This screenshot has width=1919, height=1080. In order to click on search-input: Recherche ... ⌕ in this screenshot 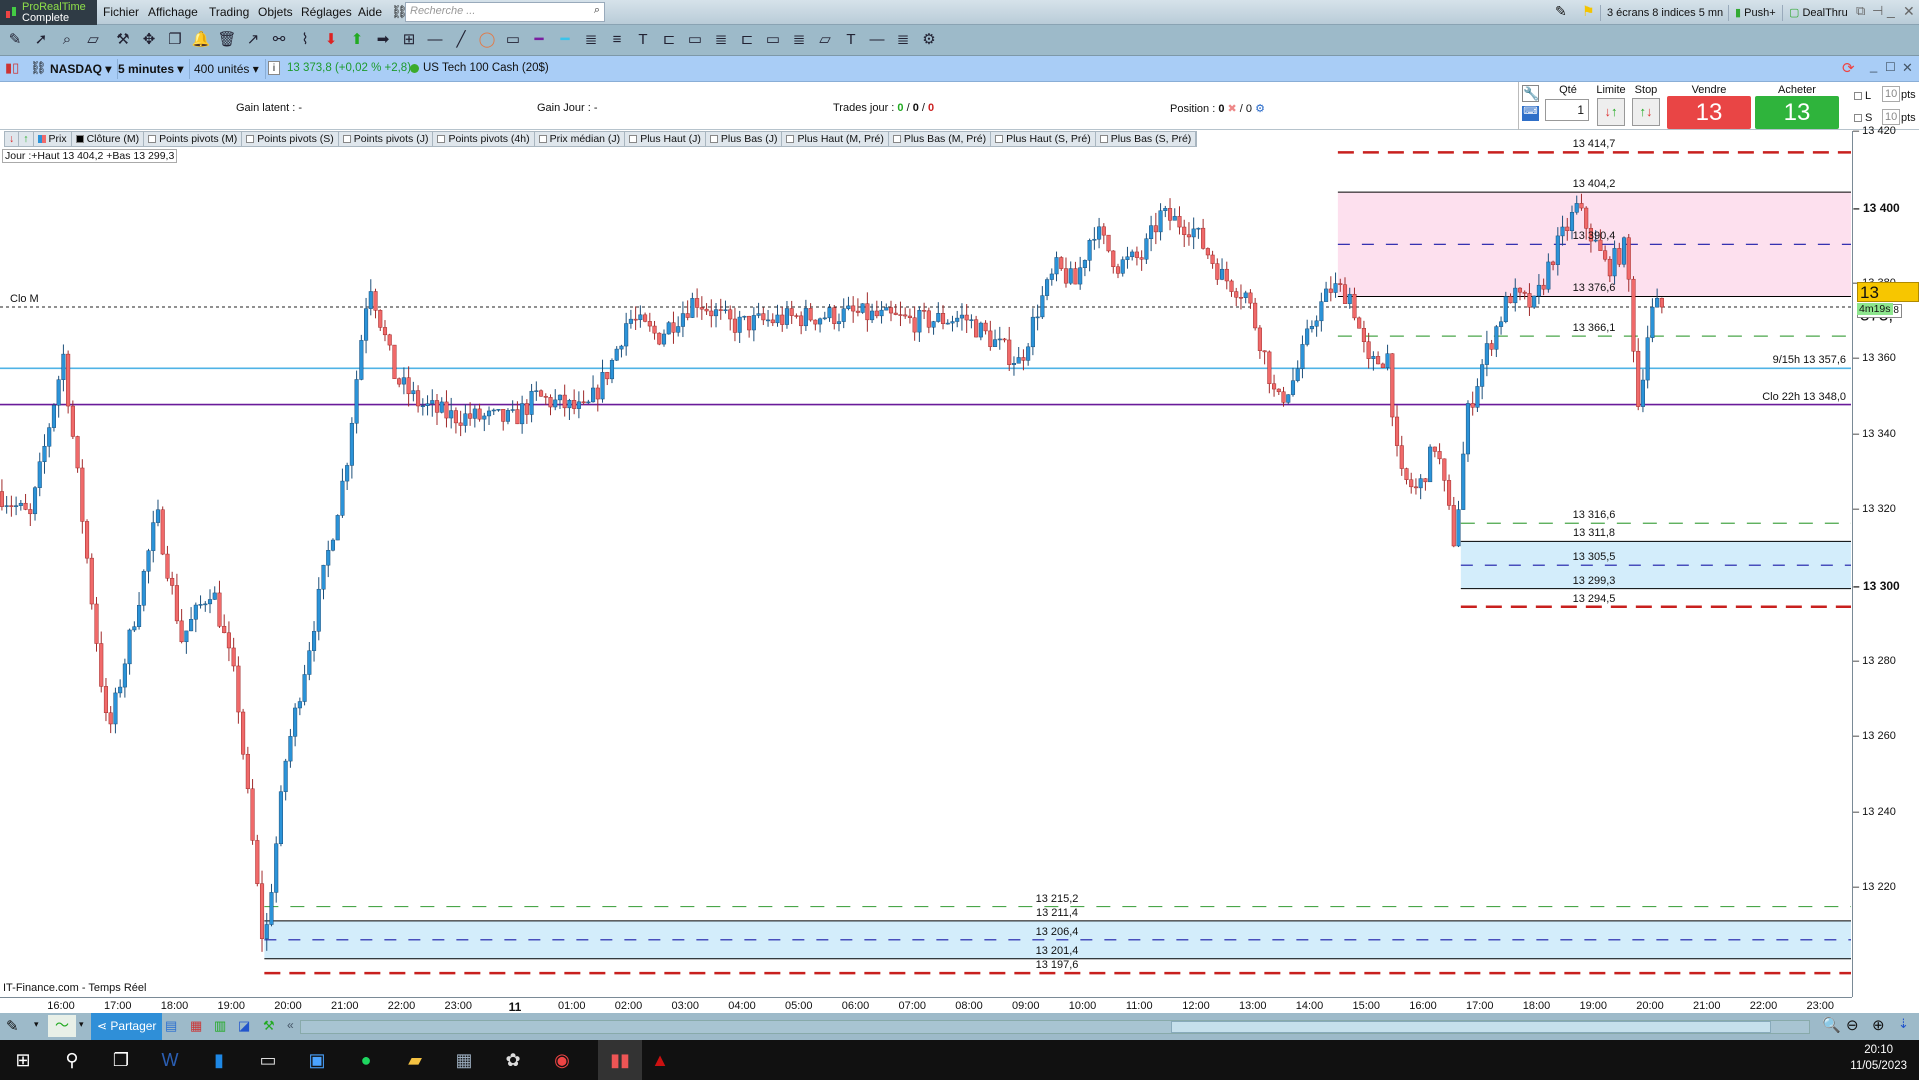, I will do `click(505, 12)`.